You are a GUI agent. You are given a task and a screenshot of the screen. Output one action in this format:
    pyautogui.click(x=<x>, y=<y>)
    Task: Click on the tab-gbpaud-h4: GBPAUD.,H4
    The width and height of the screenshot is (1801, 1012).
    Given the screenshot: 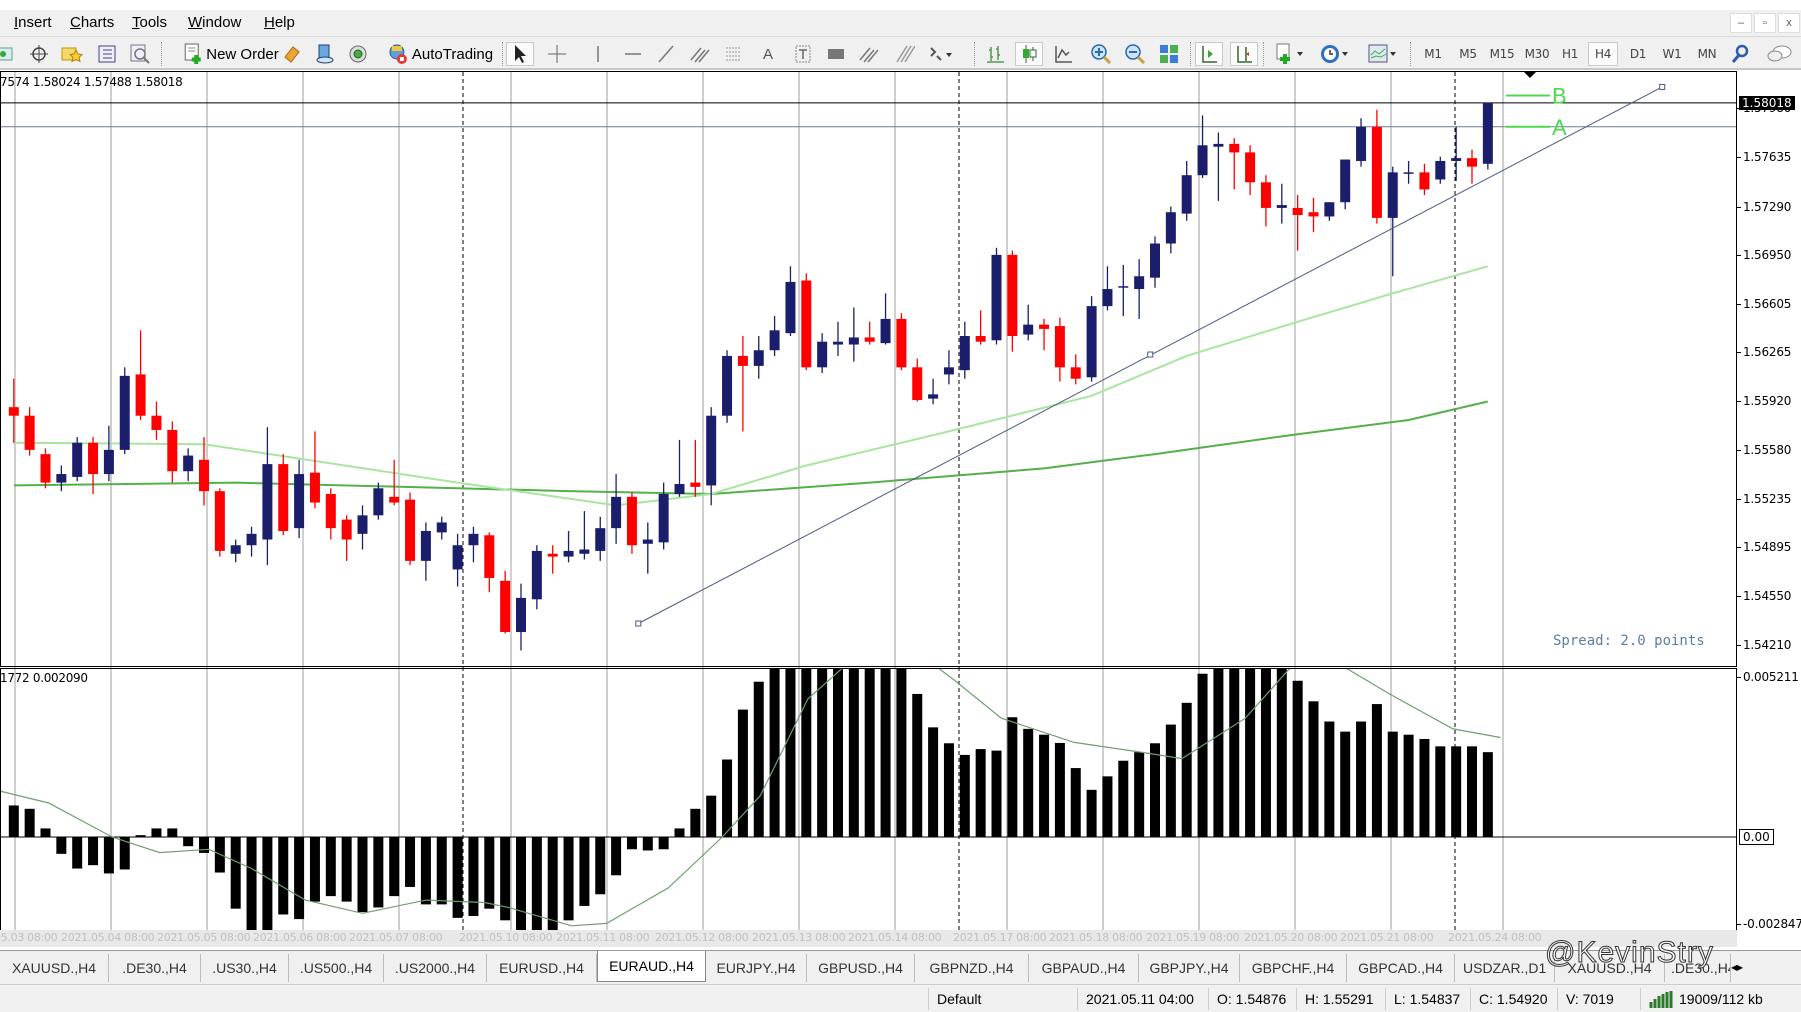 What is the action you would take?
    pyautogui.click(x=1084, y=968)
    